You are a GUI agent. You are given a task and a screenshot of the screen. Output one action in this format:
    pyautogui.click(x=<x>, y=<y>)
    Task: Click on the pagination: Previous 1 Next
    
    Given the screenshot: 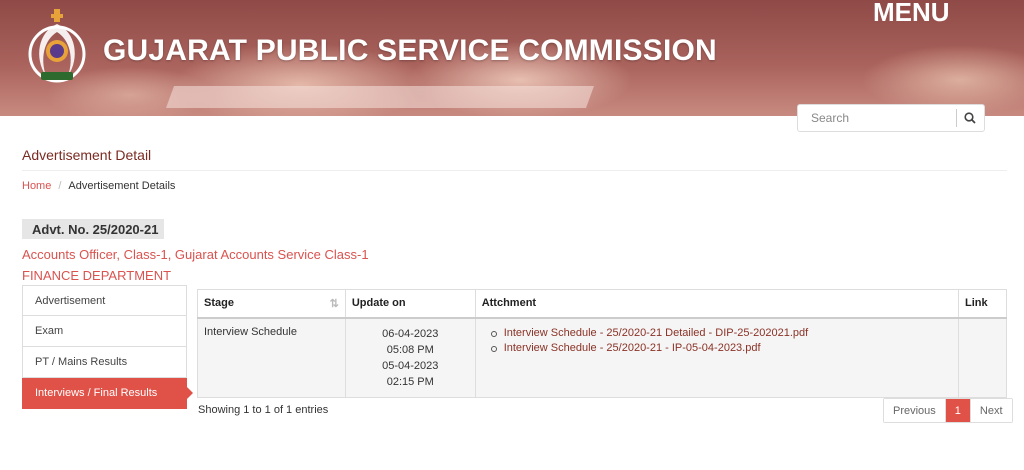 What is the action you would take?
    pyautogui.click(x=948, y=410)
    